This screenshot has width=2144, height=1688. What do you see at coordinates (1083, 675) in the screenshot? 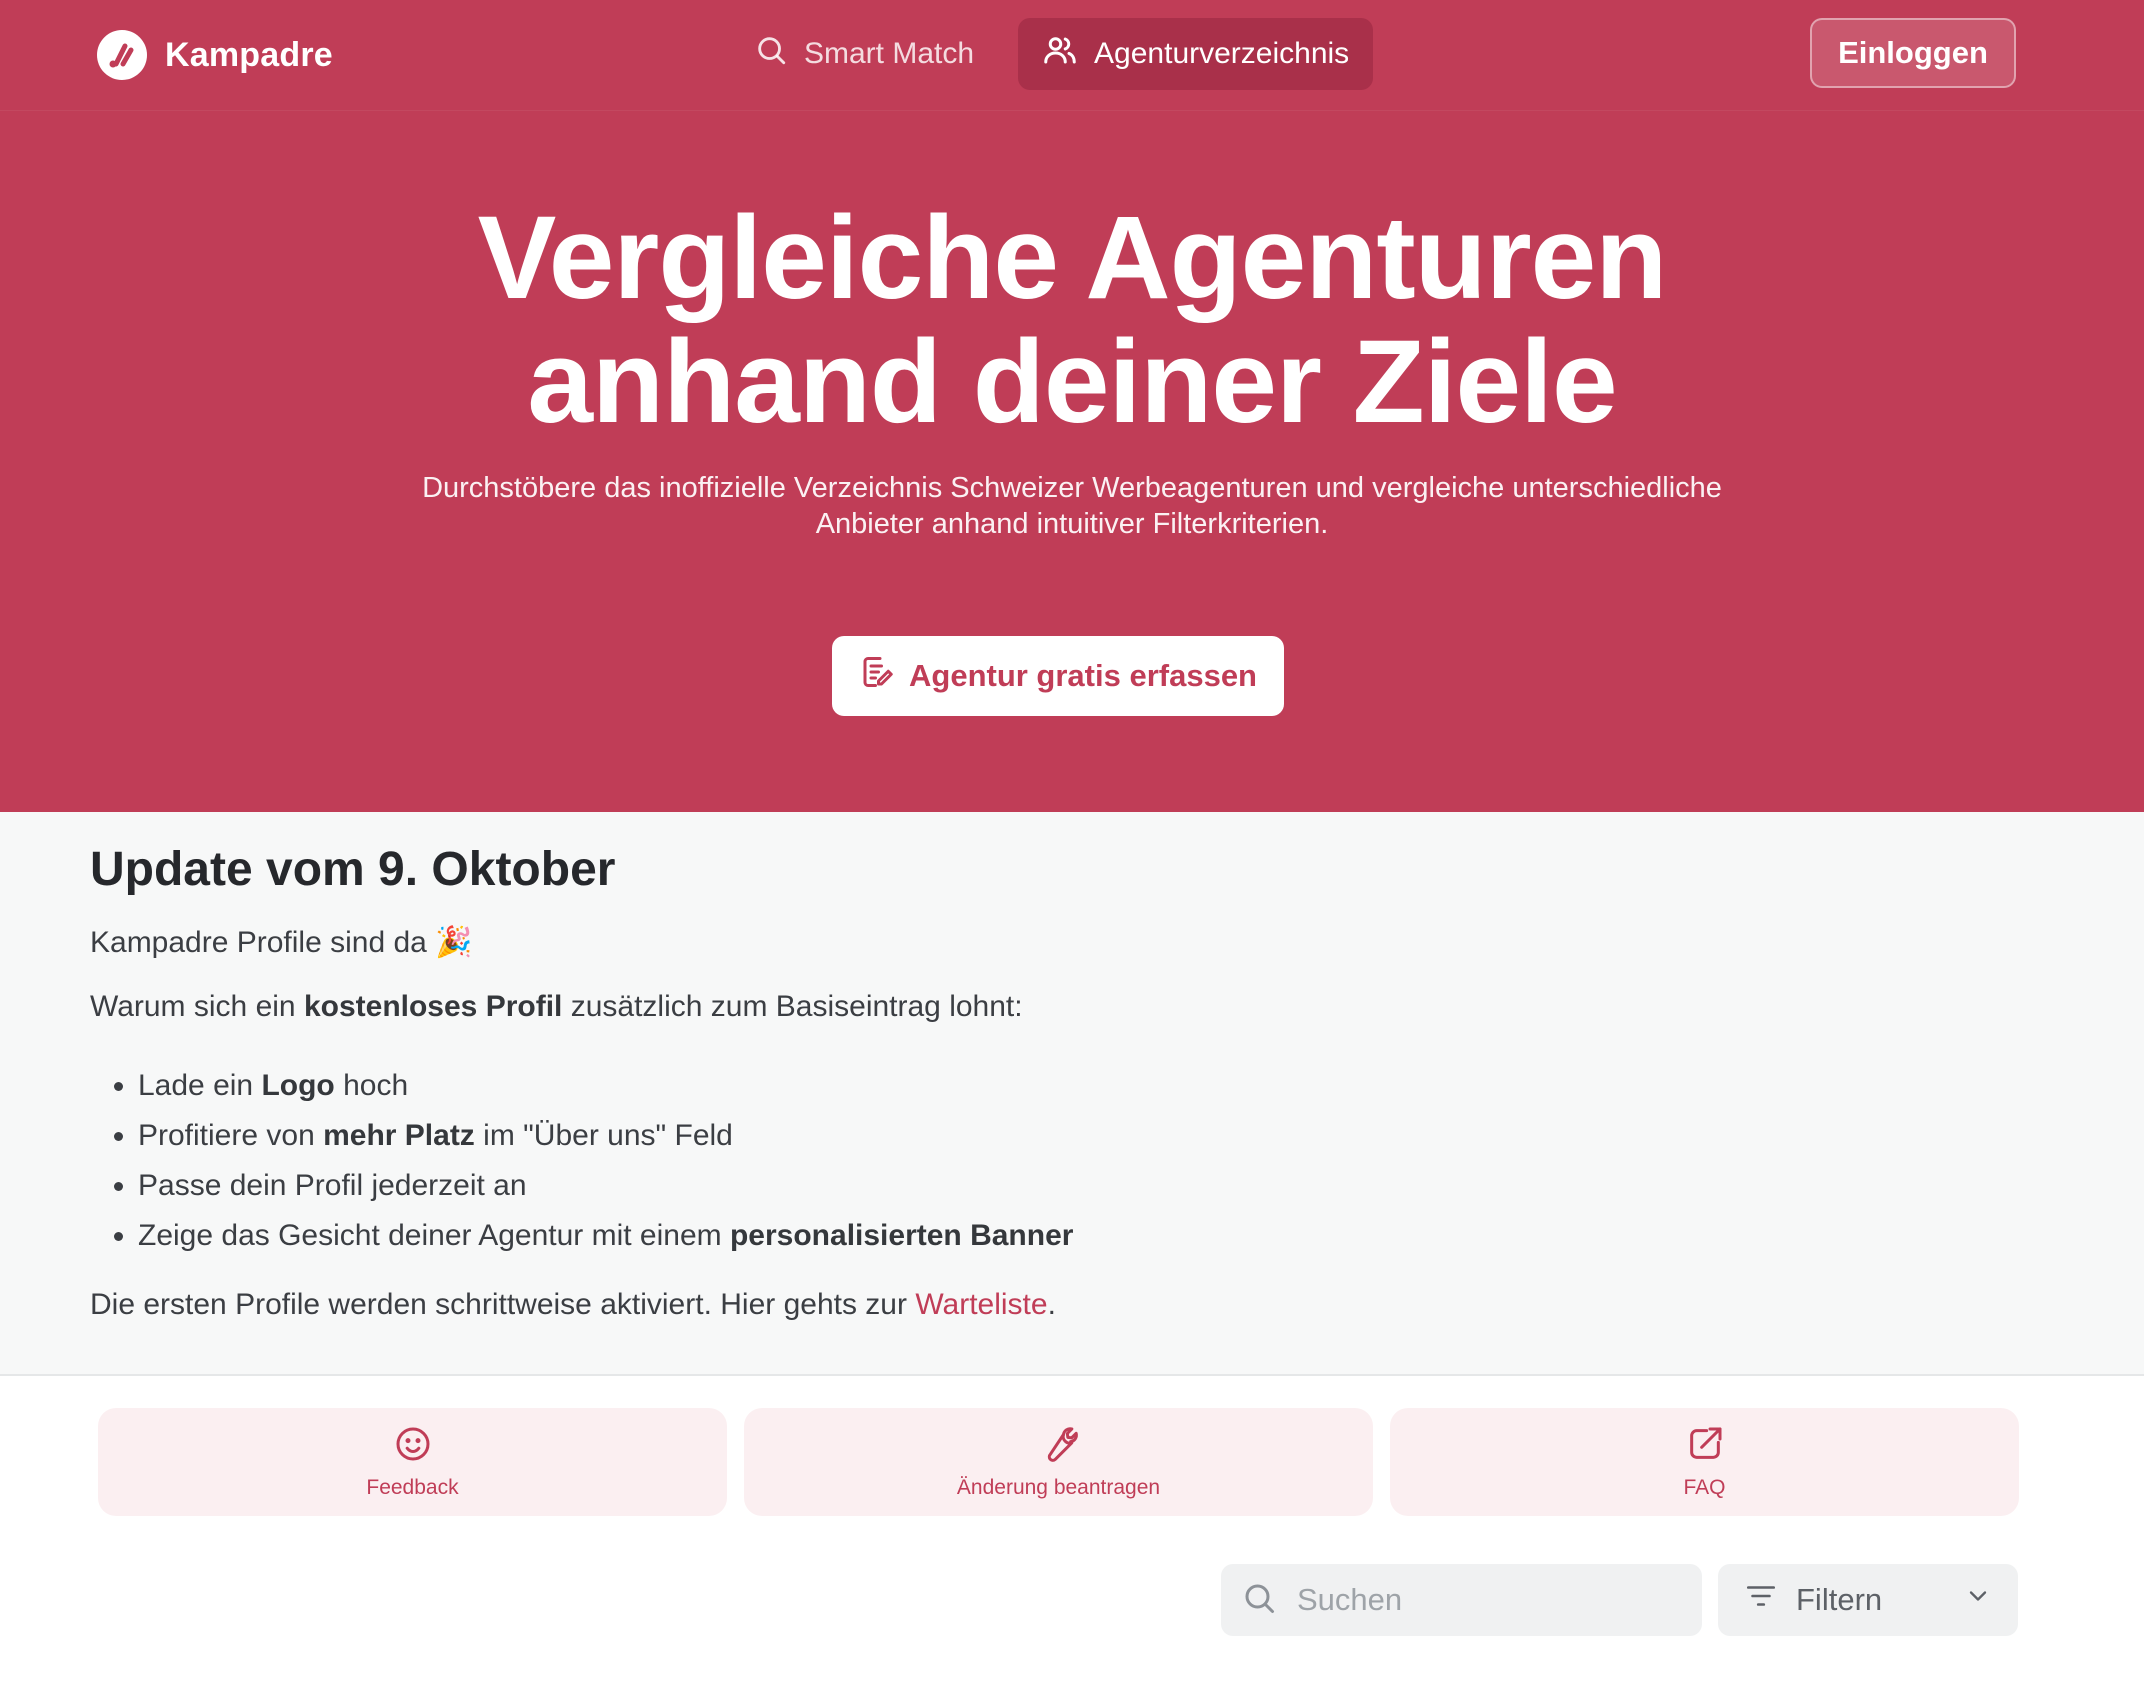
I see `add-agency-label: Agentur gratis erfassen` at bounding box center [1083, 675].